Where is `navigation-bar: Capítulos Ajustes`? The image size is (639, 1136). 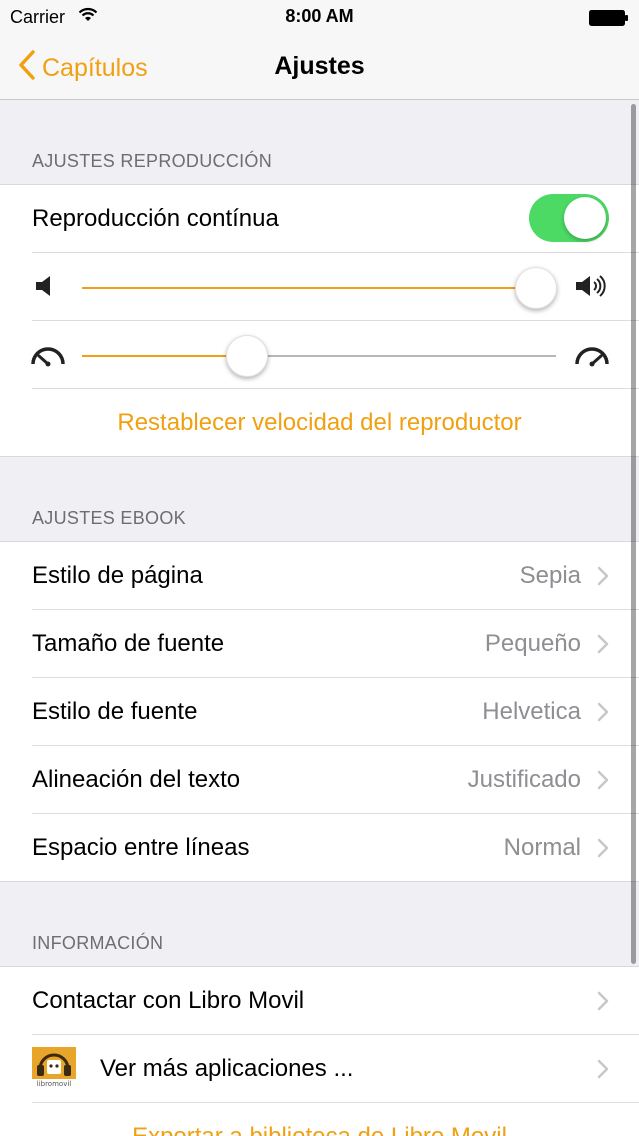
navigation-bar: Capítulos Ajustes is located at coordinates (319, 70).